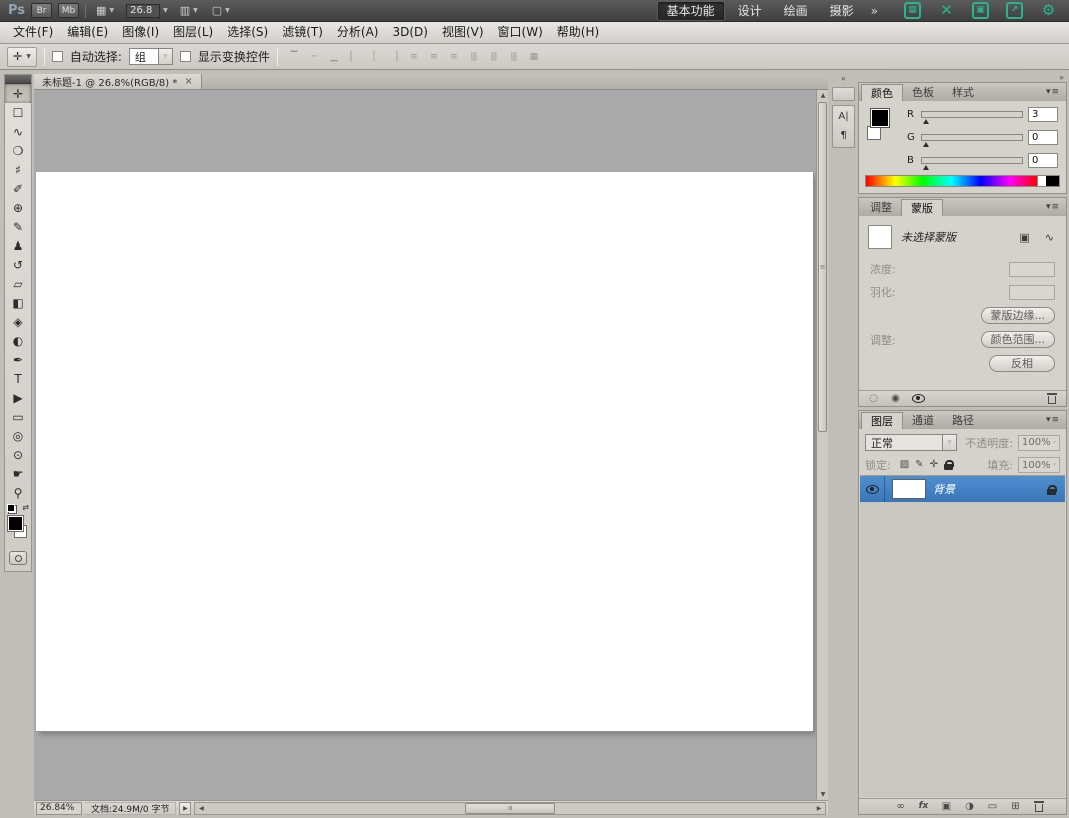 The width and height of the screenshot is (1069, 818). I want to click on zoom-level-dropdown: 26.8 ▼, so click(147, 10).